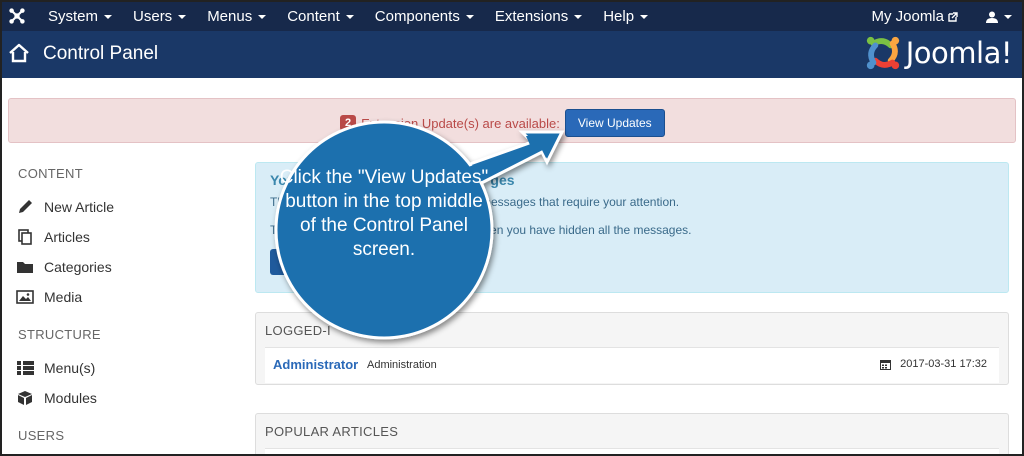 The height and width of the screenshot is (456, 1024). What do you see at coordinates (101, 53) in the screenshot?
I see `page-title: Control Panel` at bounding box center [101, 53].